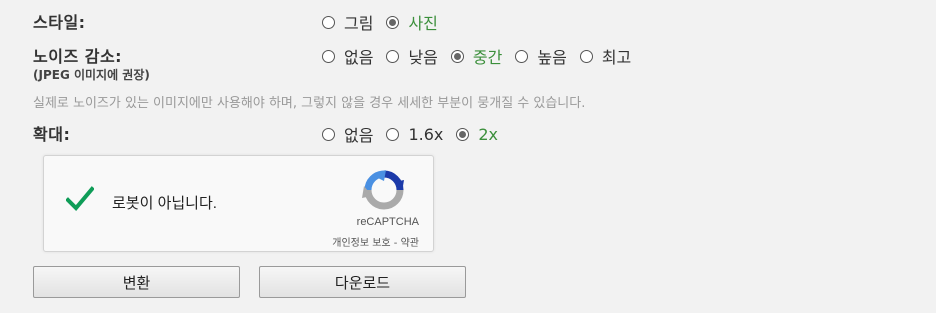  Describe the element at coordinates (78, 56) in the screenshot. I see `noise-label: 노이즈 감소:` at that location.